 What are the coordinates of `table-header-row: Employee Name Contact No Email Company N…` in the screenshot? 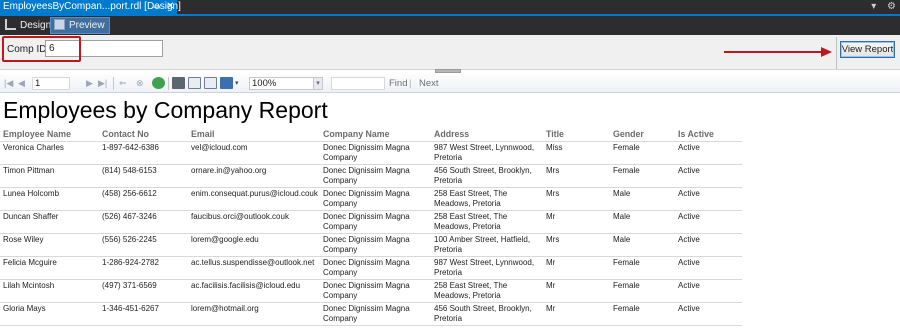 It's located at (371, 134).